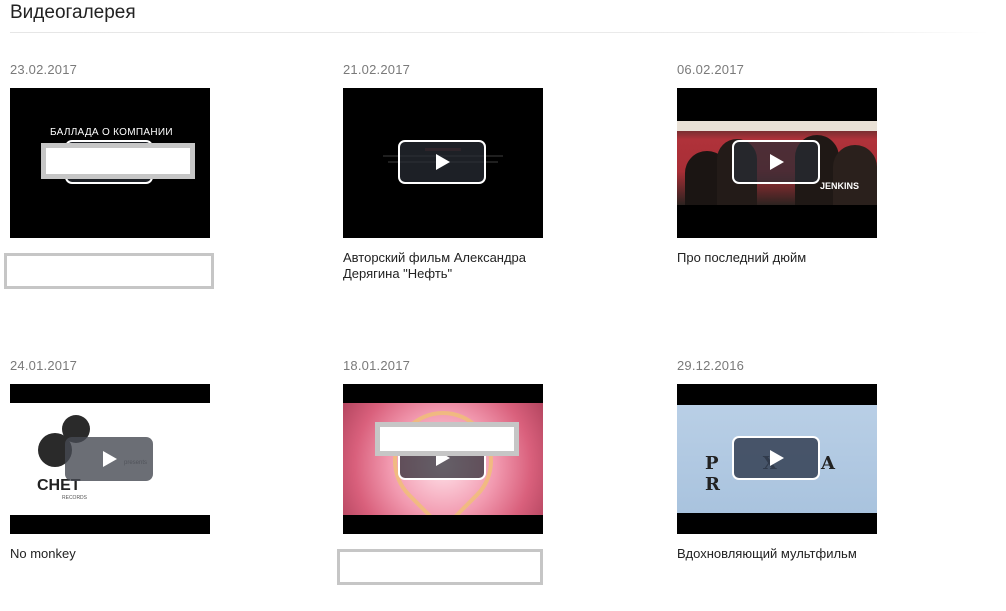 The image size is (1006, 611). I want to click on video-date: 24.01.2017, so click(44, 365).